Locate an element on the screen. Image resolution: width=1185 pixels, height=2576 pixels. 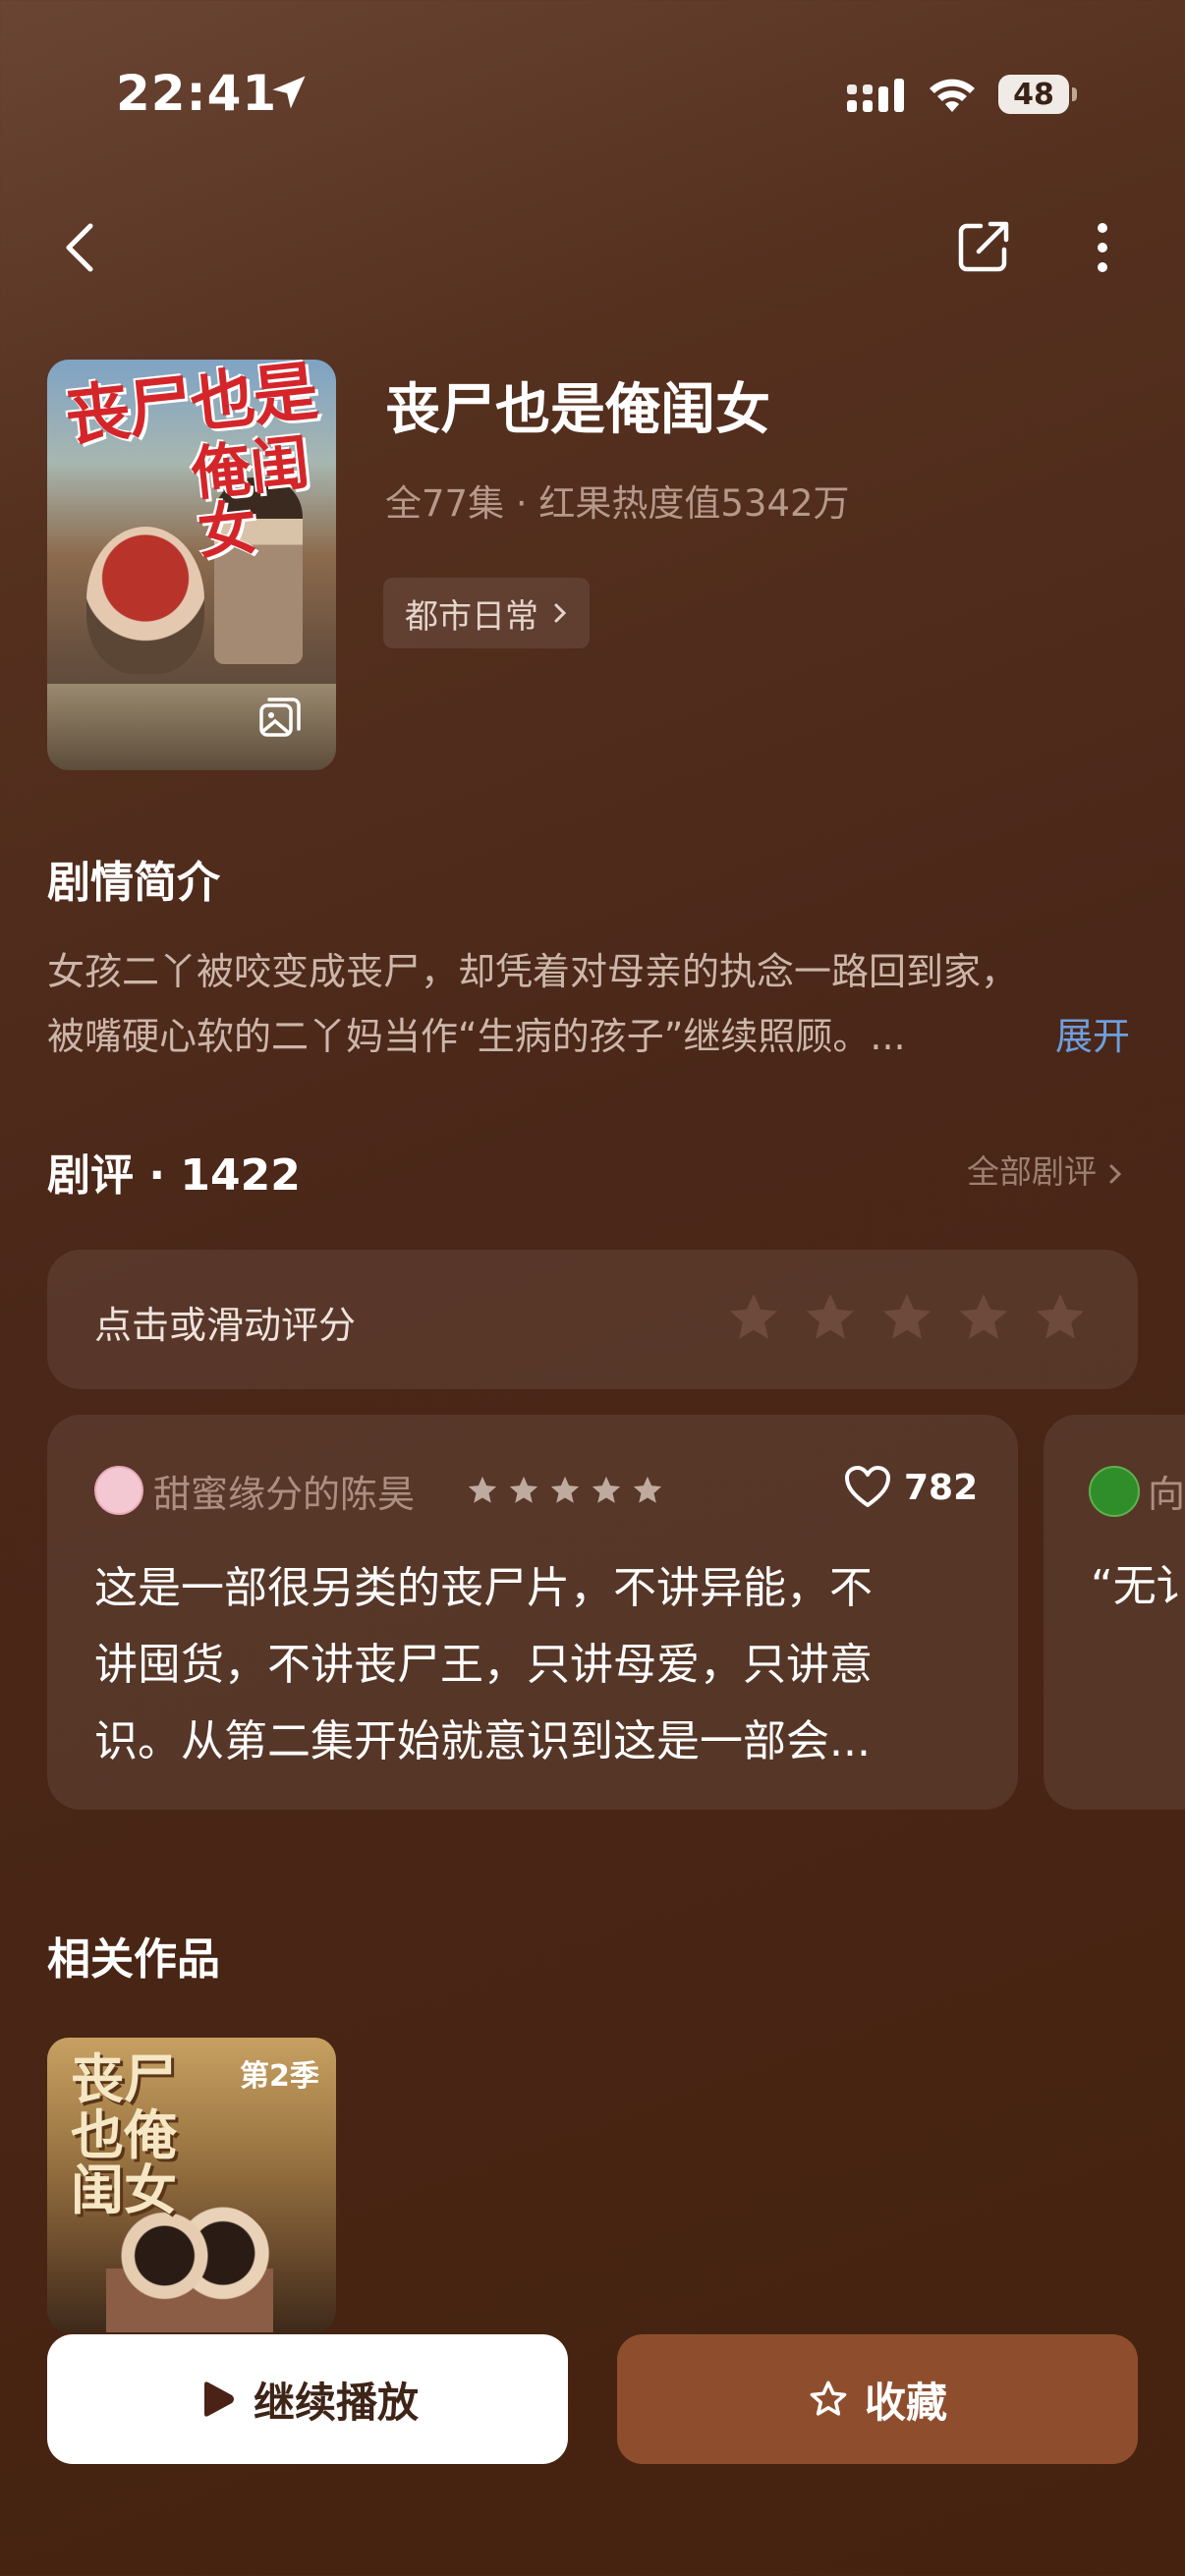
synopsis-text-line1: 女孩二丫被咬变成丧尸，却凭着对母亲的执念一路回到家， is located at coordinates (533, 971).